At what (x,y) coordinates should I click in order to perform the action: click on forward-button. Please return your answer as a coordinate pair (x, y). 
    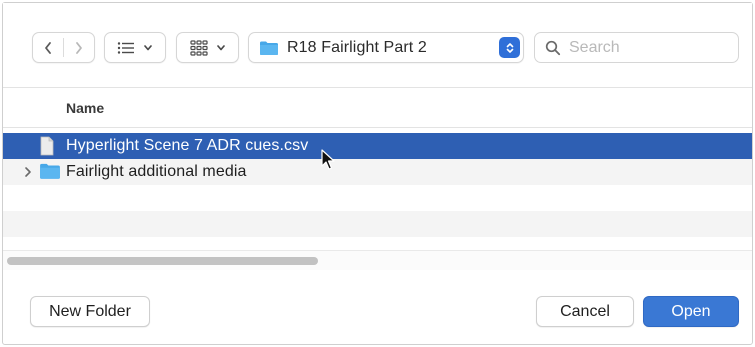
    Looking at the image, I should click on (79, 47).